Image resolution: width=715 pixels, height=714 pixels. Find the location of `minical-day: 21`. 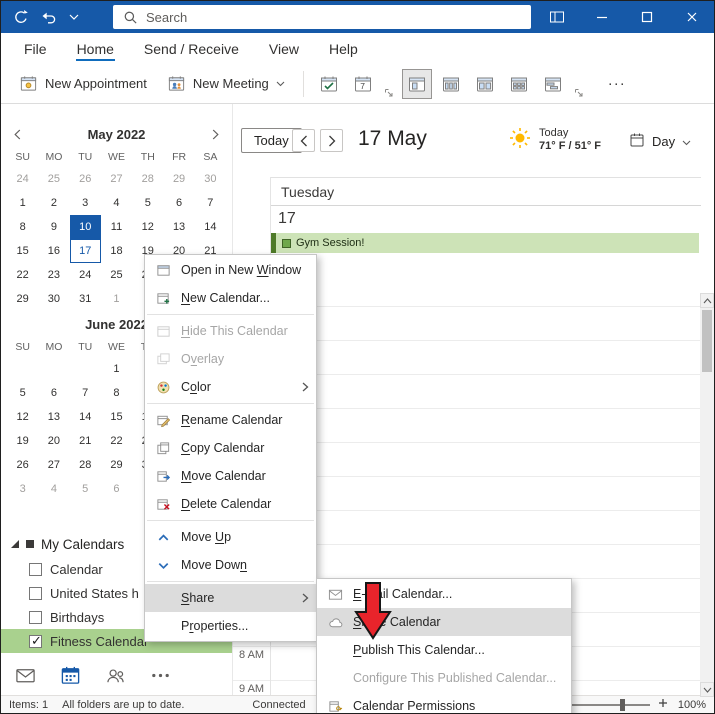

minical-day: 21 is located at coordinates (85, 441).